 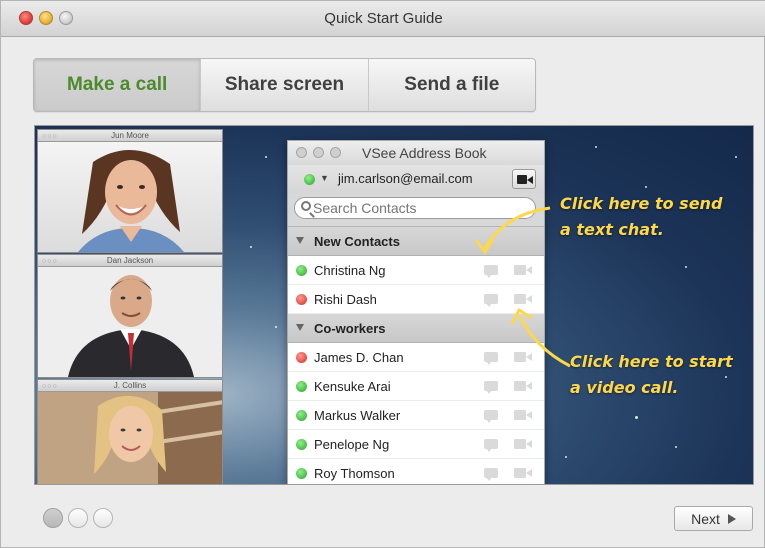 I want to click on play-arrow-icon, so click(x=731, y=518).